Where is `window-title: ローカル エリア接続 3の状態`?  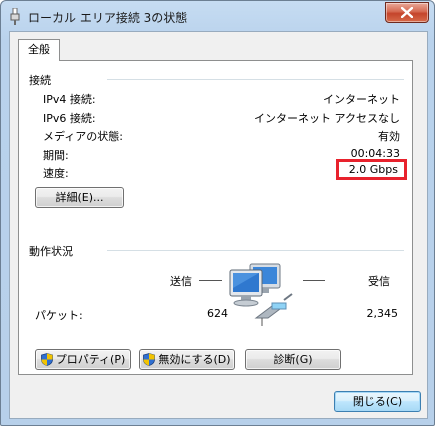
window-title: ローカル エリア接続 3の状態 is located at coordinates (108, 18).